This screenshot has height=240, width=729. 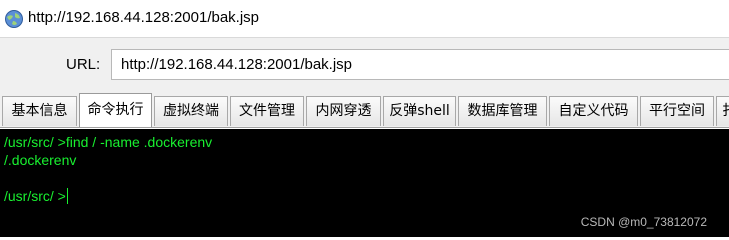 I want to click on tab-file-manager: 文件管理, so click(x=267, y=111).